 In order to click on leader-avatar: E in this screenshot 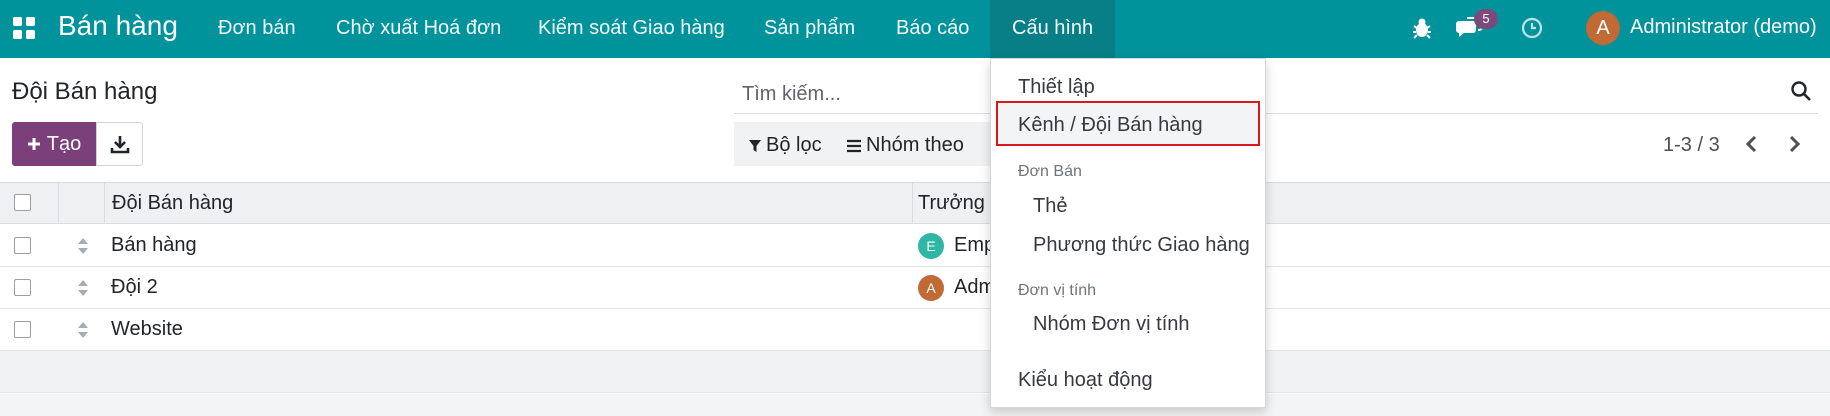, I will do `click(931, 246)`.